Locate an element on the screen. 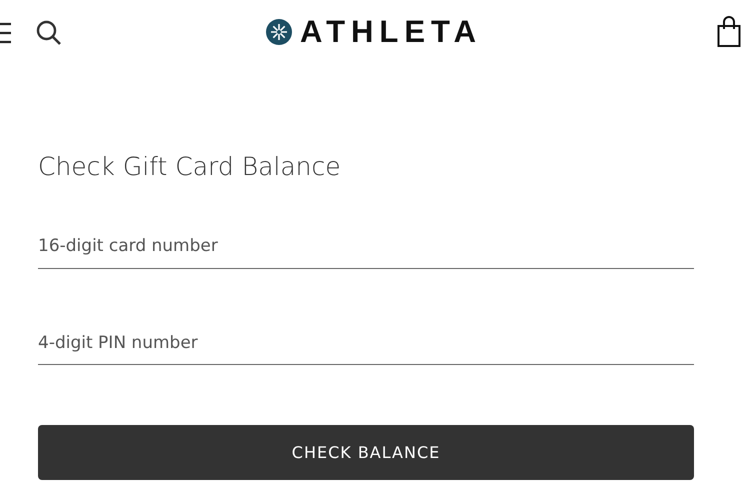  page-title: Check Gift Card Balance is located at coordinates (190, 167).